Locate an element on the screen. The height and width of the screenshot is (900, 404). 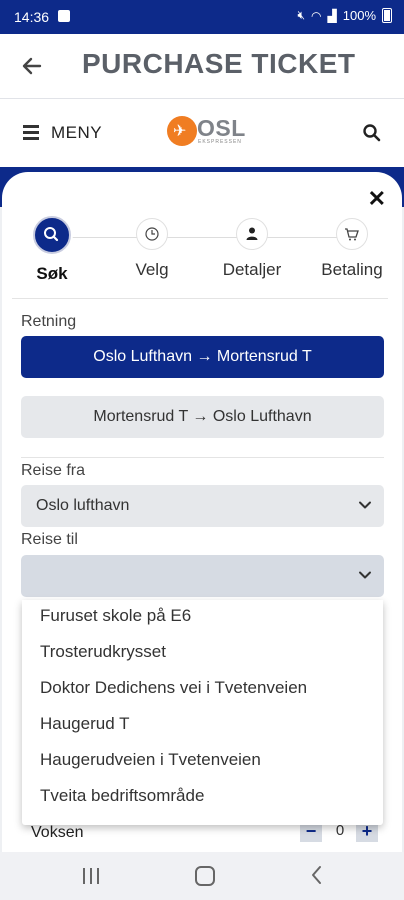
status-icons: 🔇︎ ◠ ▟ 100% is located at coordinates (344, 15).